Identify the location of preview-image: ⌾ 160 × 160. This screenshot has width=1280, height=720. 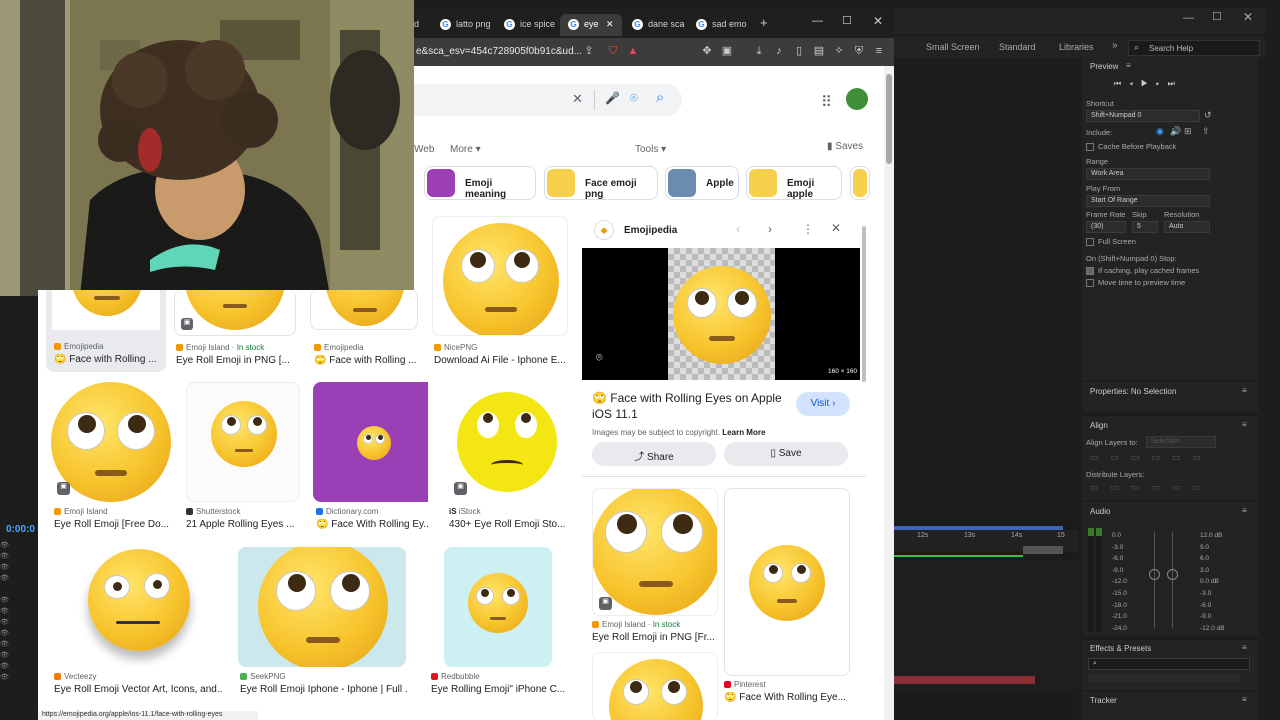
(721, 314).